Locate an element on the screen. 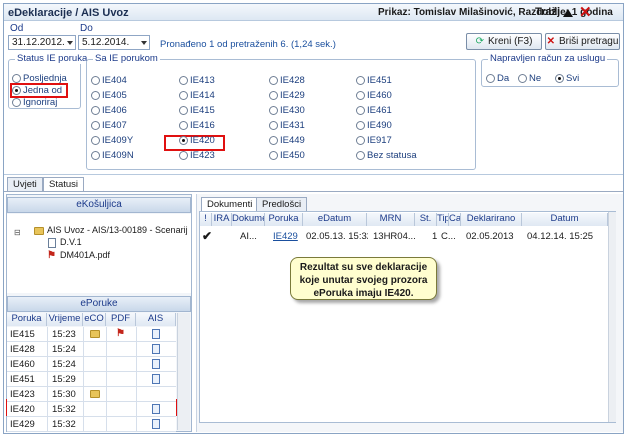 This screenshot has width=632, height=440. ie-option-ie917-circle is located at coordinates (360, 140).